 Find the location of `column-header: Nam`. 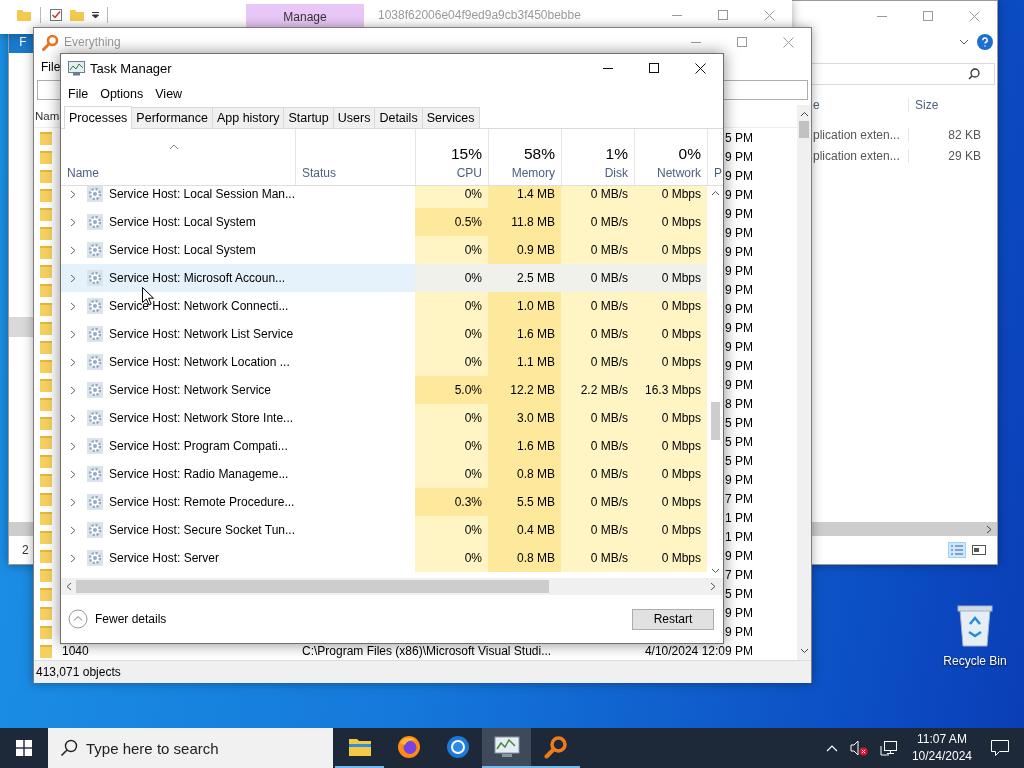

column-header: Nam is located at coordinates (47, 116).